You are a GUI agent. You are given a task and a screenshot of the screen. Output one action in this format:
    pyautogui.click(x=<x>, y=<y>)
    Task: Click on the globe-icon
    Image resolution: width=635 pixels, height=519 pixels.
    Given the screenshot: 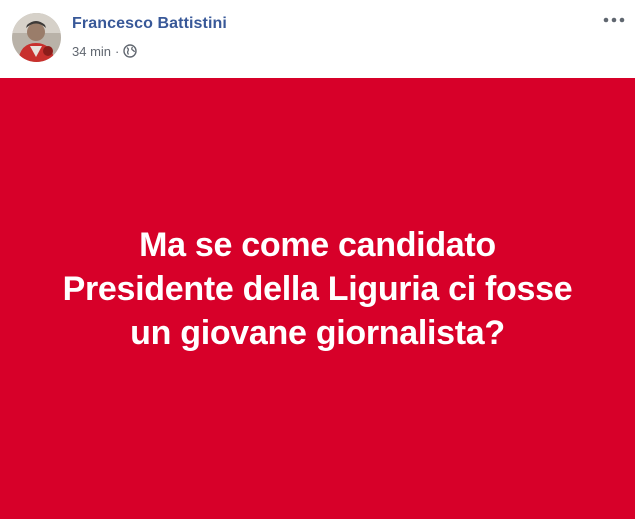 What is the action you would take?
    pyautogui.click(x=130, y=51)
    